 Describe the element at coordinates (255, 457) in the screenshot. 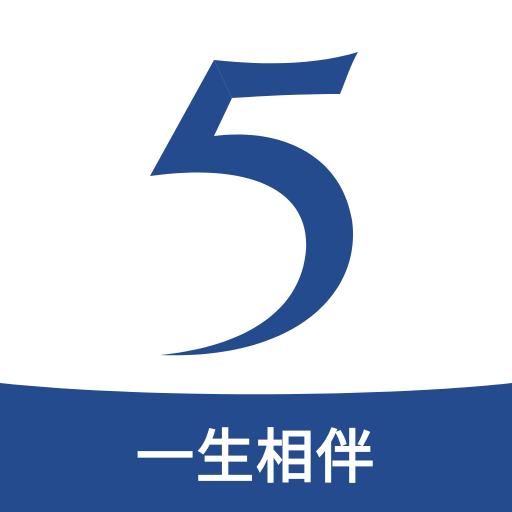

I see `tagline-text: 一生相伴` at that location.